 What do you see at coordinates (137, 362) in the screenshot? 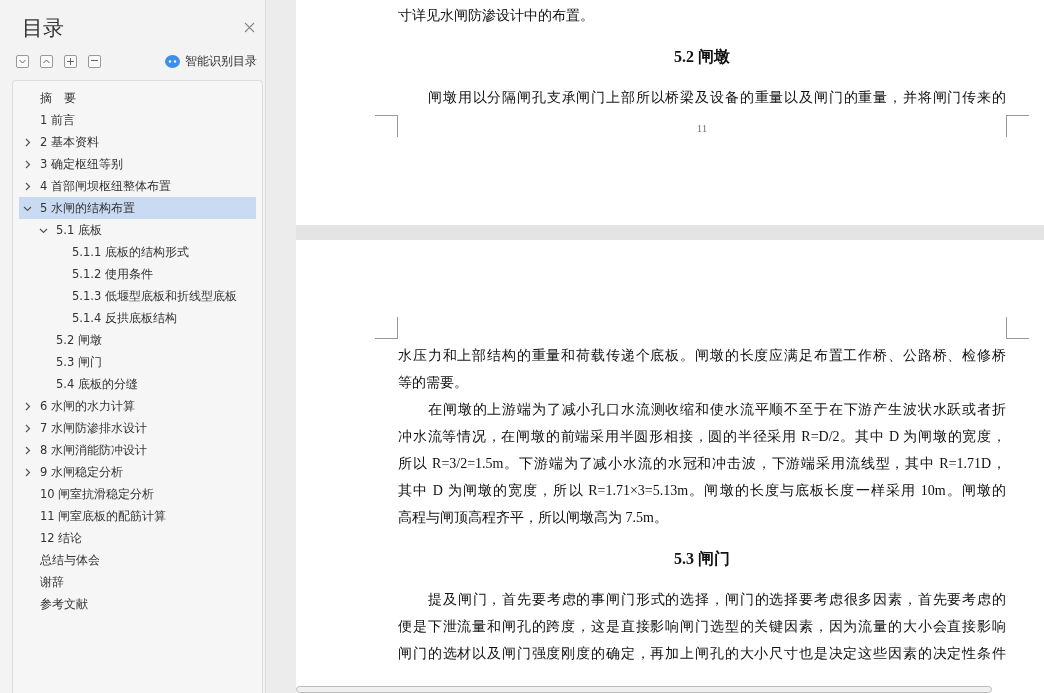
I see `toc-item: 5.3 闸门` at bounding box center [137, 362].